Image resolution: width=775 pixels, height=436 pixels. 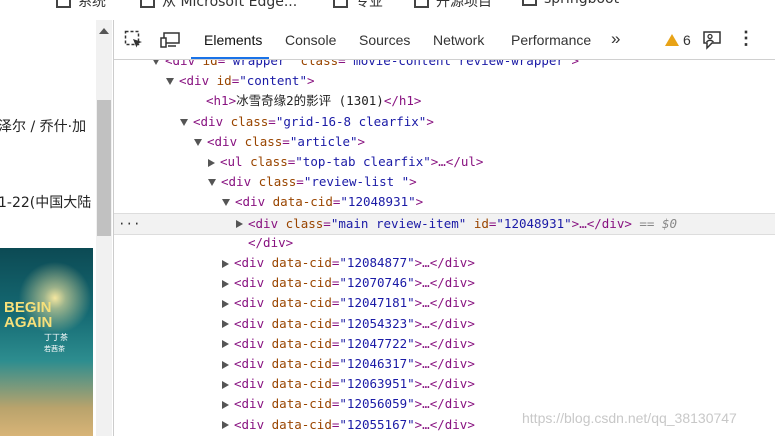 I want to click on dom-node: <div class="article">, so click(x=444, y=142).